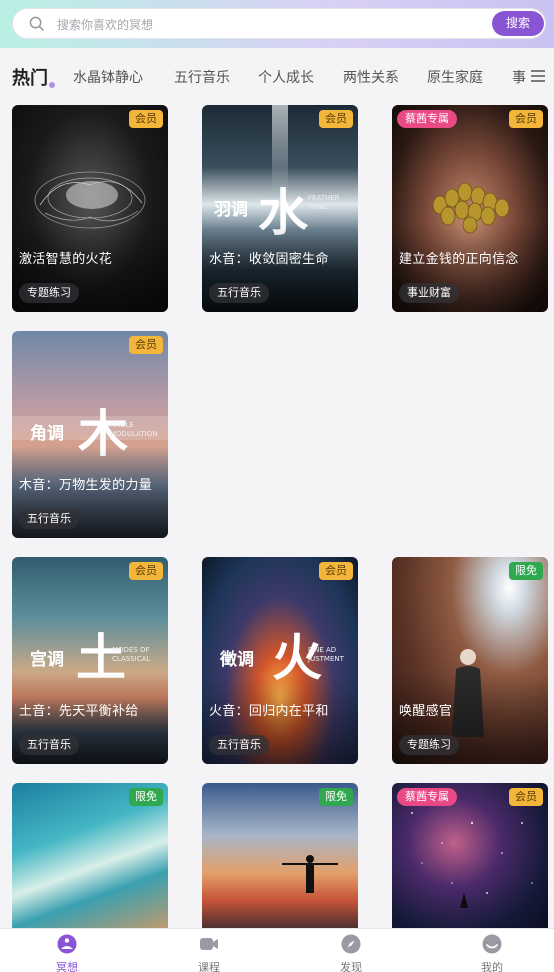  Describe the element at coordinates (66, 259) in the screenshot. I see `card-title: 激活智慧的火花` at that location.